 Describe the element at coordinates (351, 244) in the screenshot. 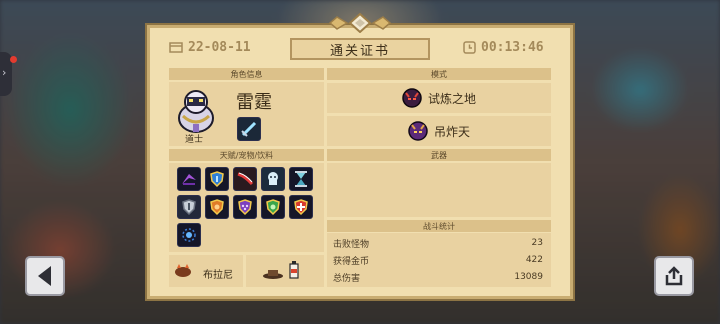

I see `stat-label: 击败怪物` at that location.